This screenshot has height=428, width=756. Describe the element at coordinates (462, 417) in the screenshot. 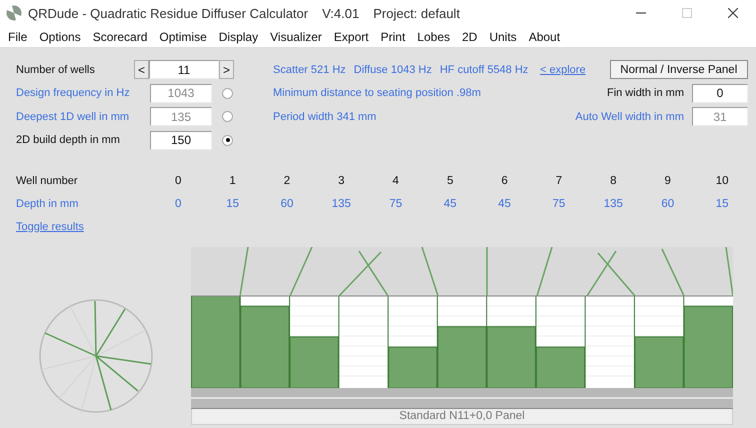

I see `panel-caption: Standard N11+0,0 Panel` at that location.